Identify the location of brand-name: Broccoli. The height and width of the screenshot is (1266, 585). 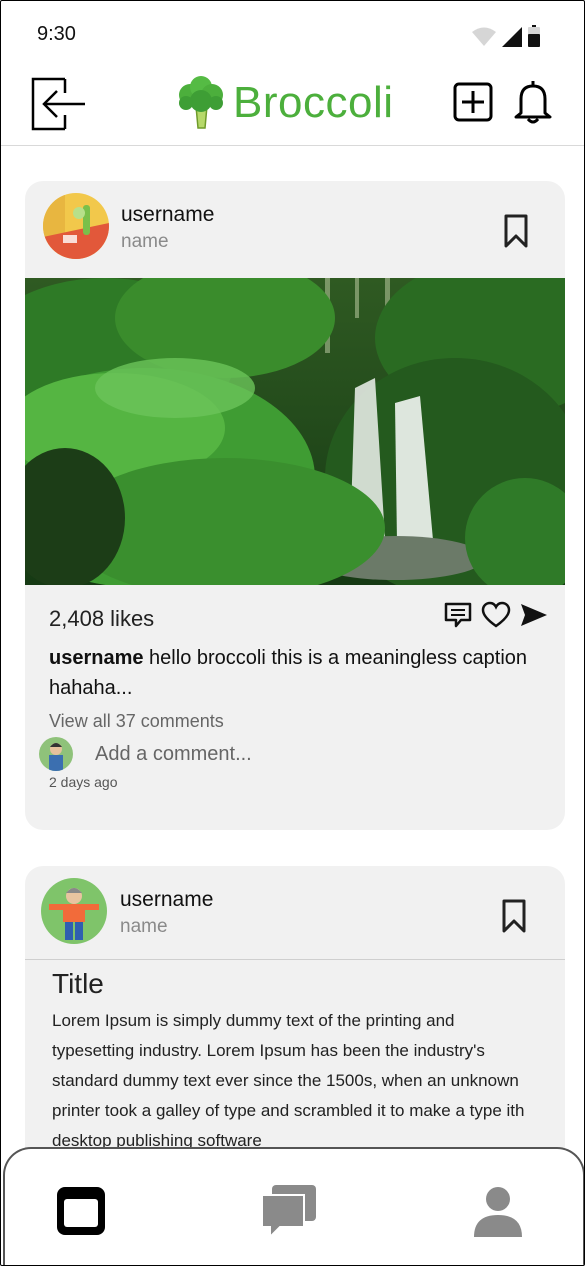
(313, 102).